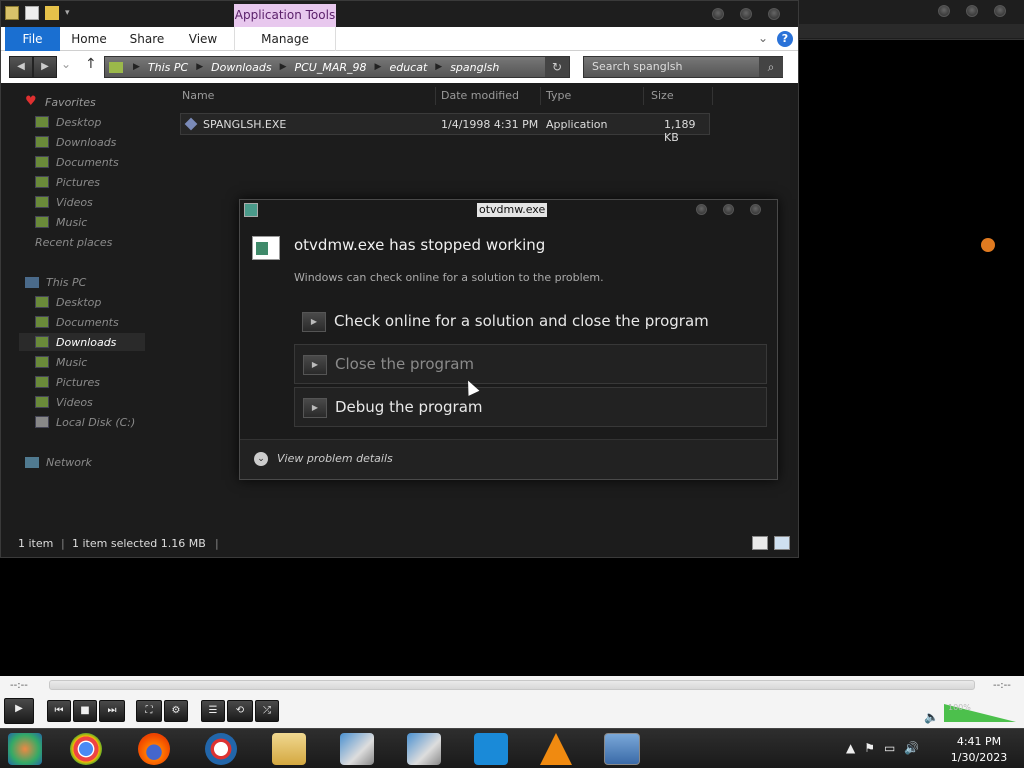 This screenshot has height=768, width=1024. Describe the element at coordinates (683, 67) in the screenshot. I see `search-input: Search spanglsh` at that location.